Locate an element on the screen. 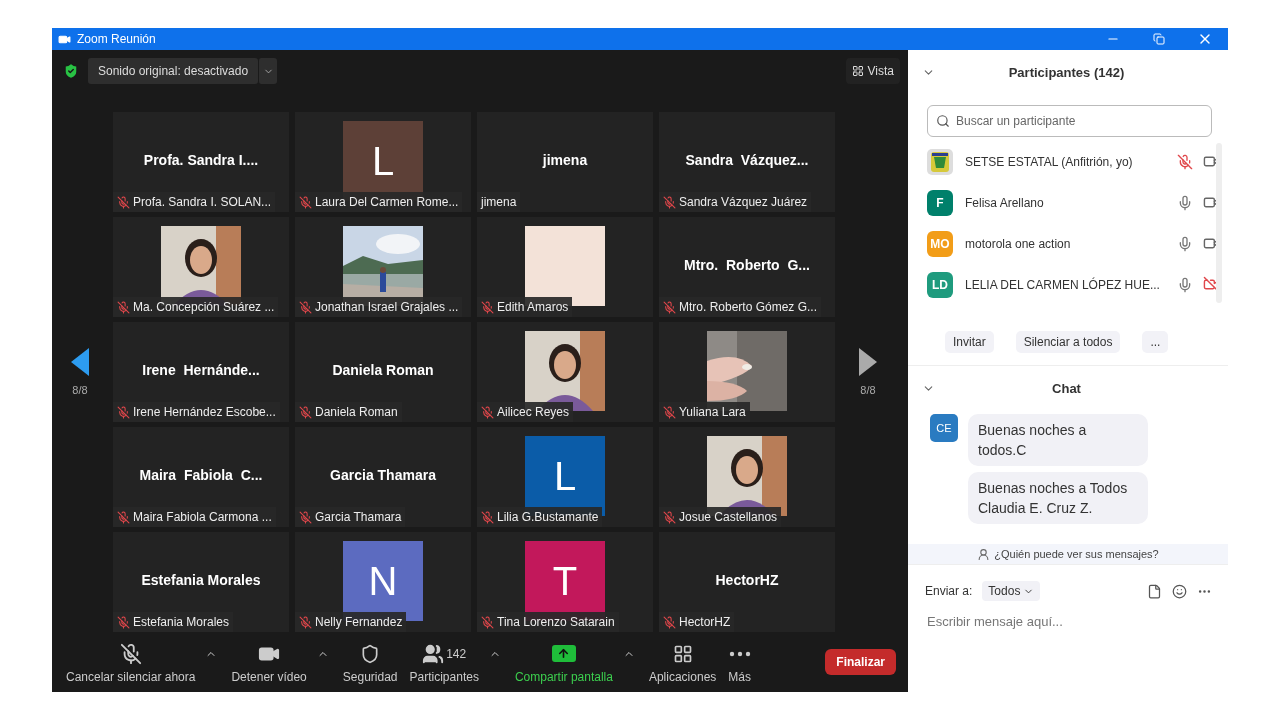  panel-button: Silenciar a todos is located at coordinates (1068, 342).